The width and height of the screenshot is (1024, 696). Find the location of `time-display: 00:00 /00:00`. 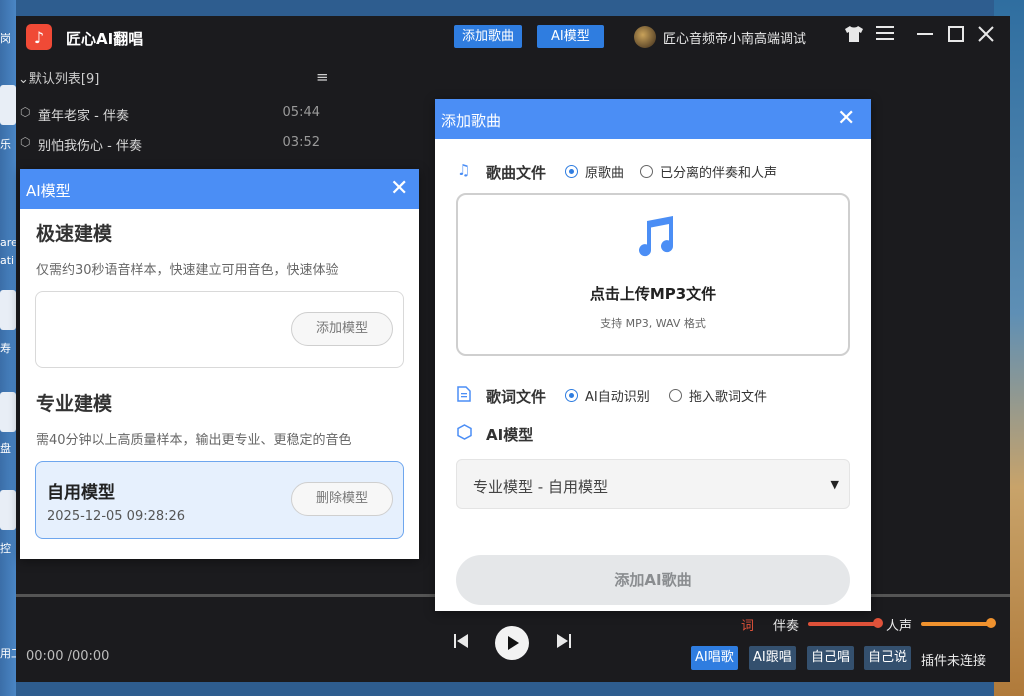

time-display: 00:00 /00:00 is located at coordinates (68, 656).